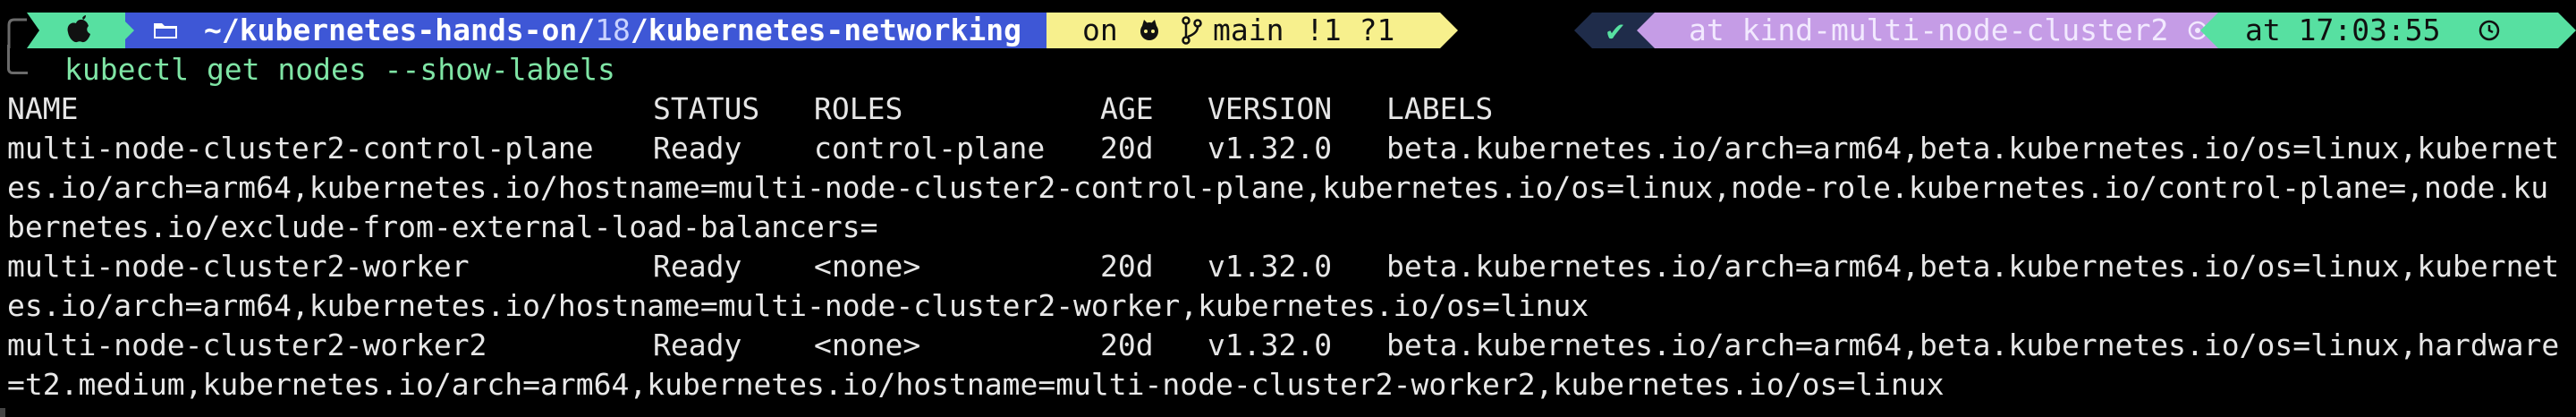  What do you see at coordinates (1440, 108) in the screenshot?
I see `header-labels: LABELS` at bounding box center [1440, 108].